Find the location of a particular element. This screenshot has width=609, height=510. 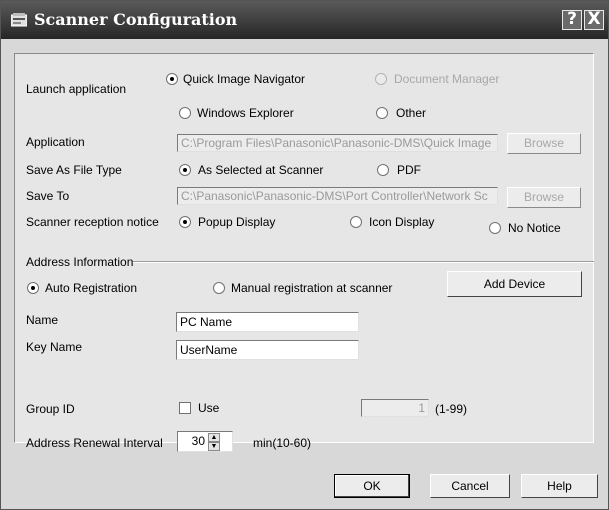

address-information-divider is located at coordinates (363, 262).